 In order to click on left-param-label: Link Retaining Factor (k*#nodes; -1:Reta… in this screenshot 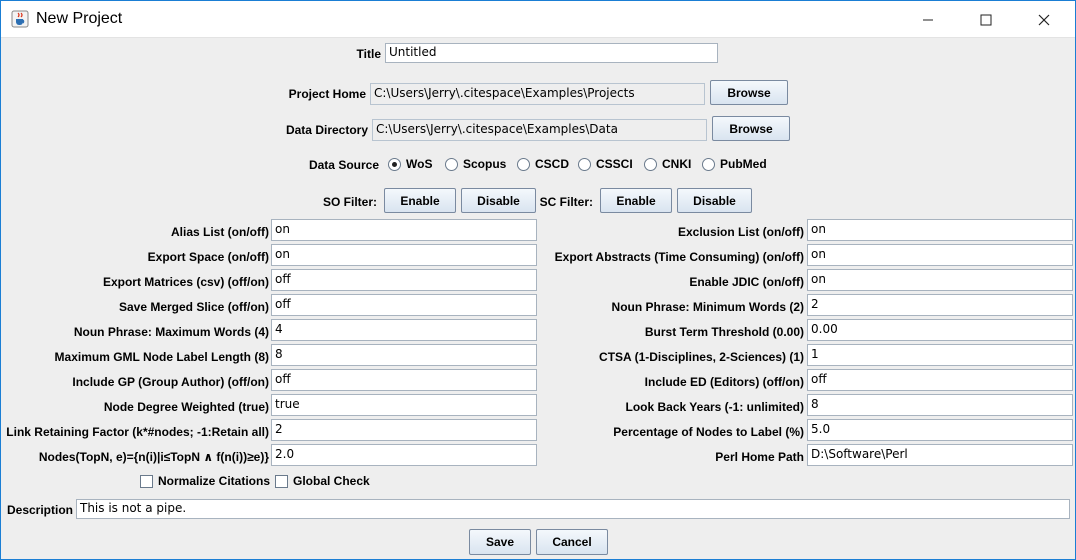, I will do `click(137, 432)`.